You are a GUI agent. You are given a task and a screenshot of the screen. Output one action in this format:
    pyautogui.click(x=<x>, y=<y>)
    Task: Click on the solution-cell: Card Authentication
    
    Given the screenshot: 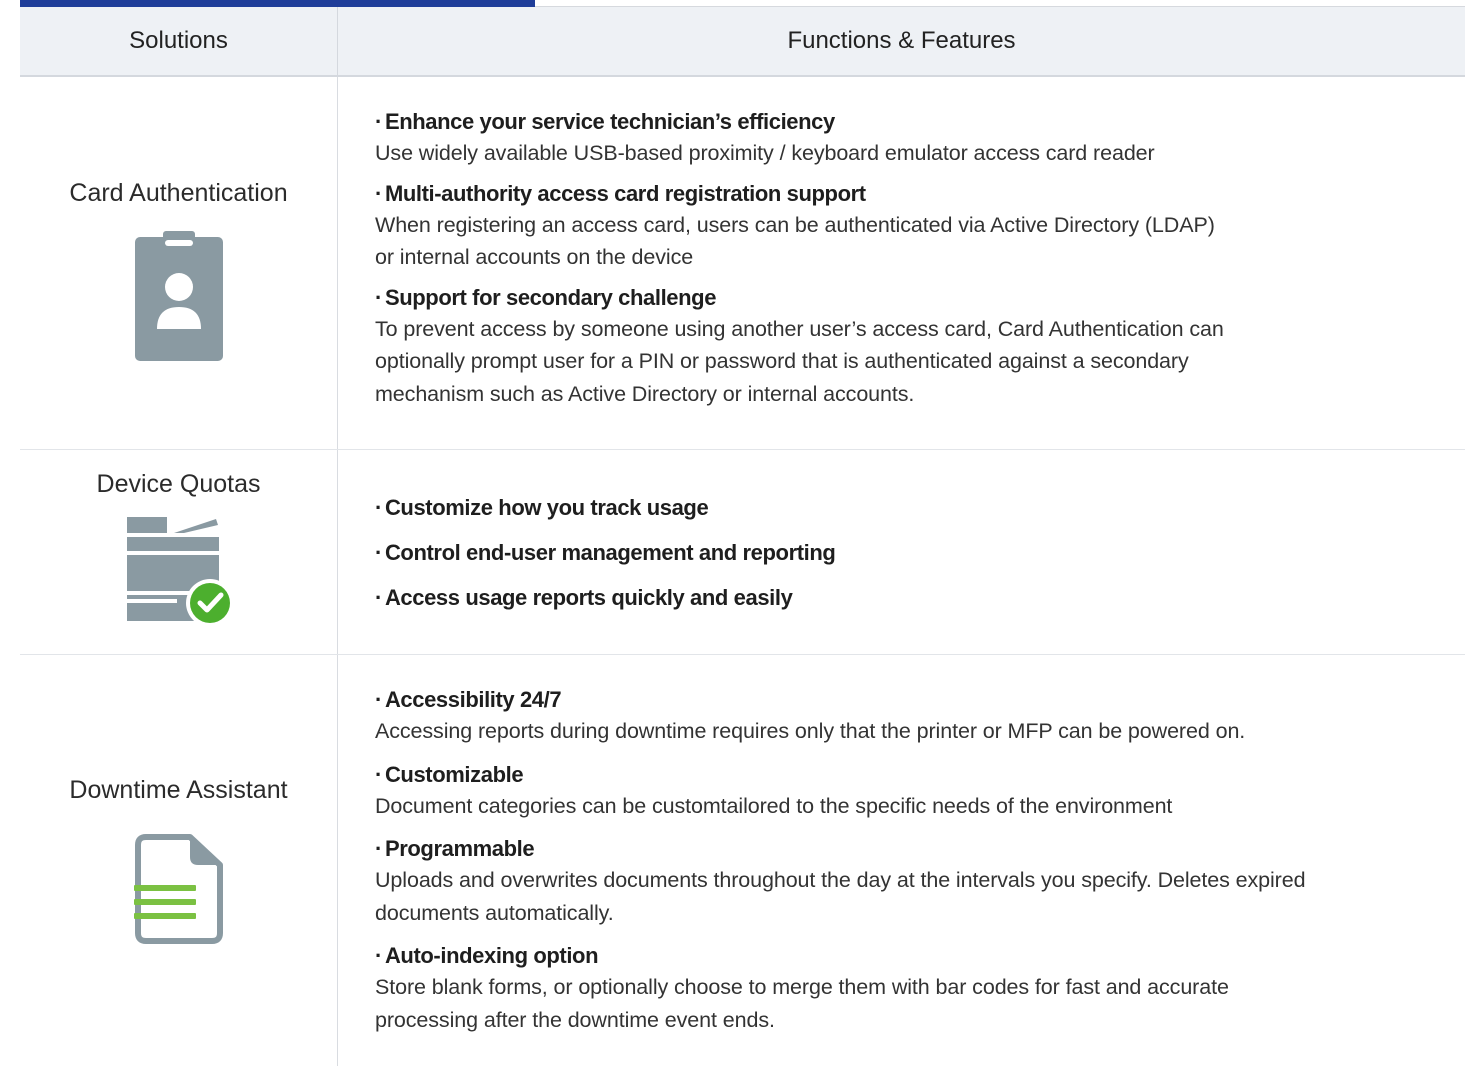 What is the action you would take?
    pyautogui.click(x=178, y=263)
    